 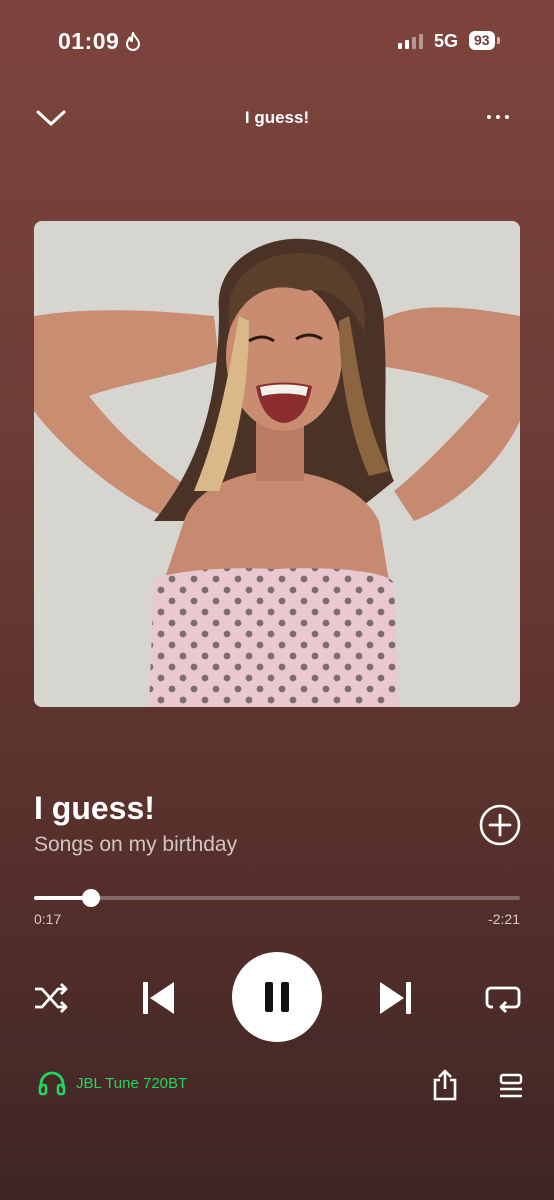 What do you see at coordinates (277, 898) in the screenshot?
I see `progress-bar` at bounding box center [277, 898].